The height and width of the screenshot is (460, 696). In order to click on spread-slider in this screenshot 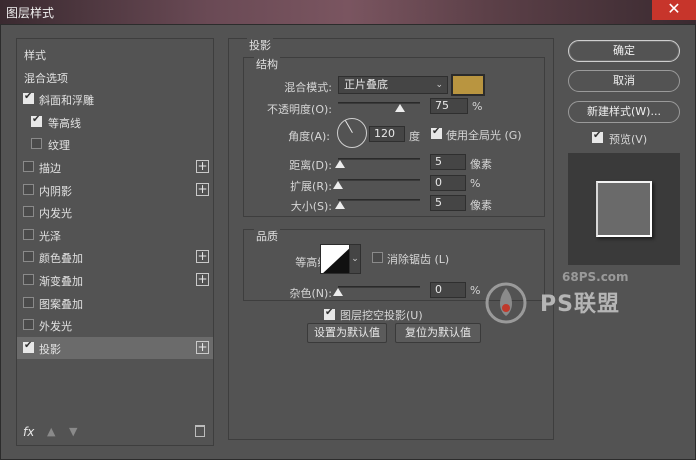, I will do `click(379, 180)`.